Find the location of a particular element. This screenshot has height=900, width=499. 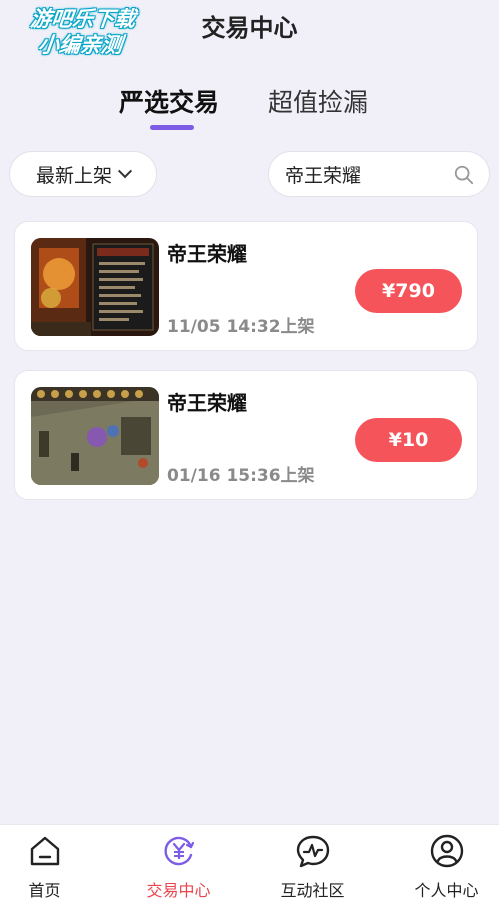

chevron-down-icon is located at coordinates (125, 171).